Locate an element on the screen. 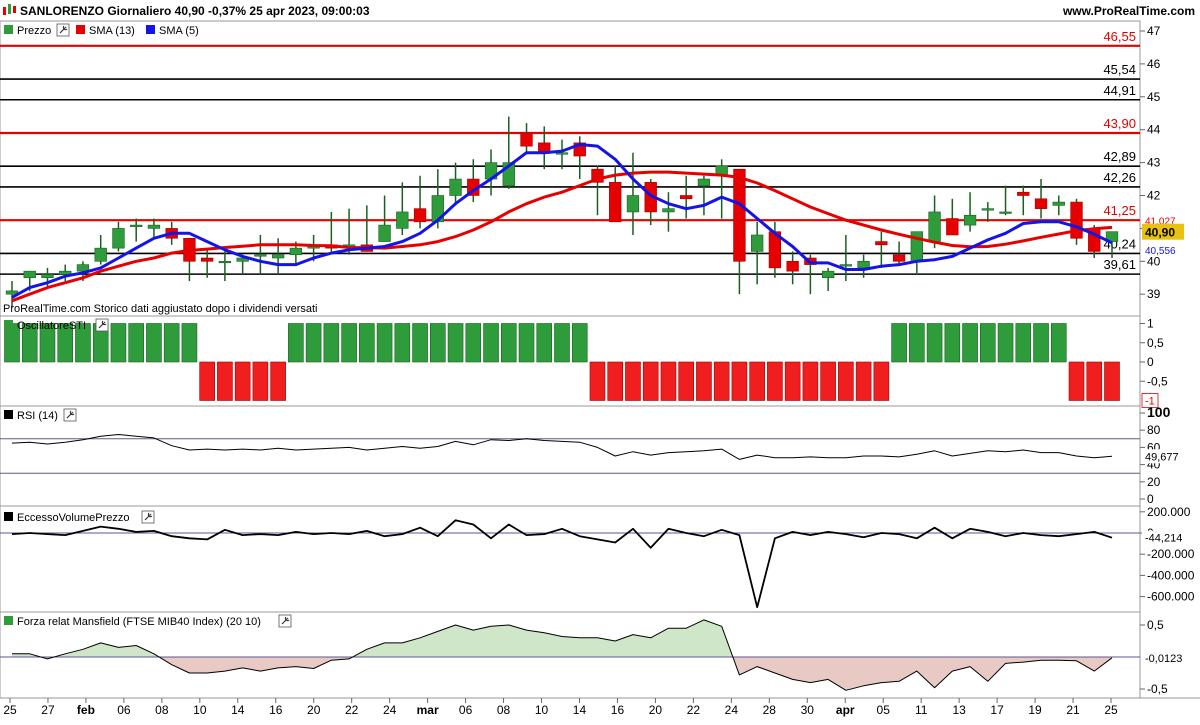 The height and width of the screenshot is (725, 1200). x-tick-label: 19 is located at coordinates (1035, 710).